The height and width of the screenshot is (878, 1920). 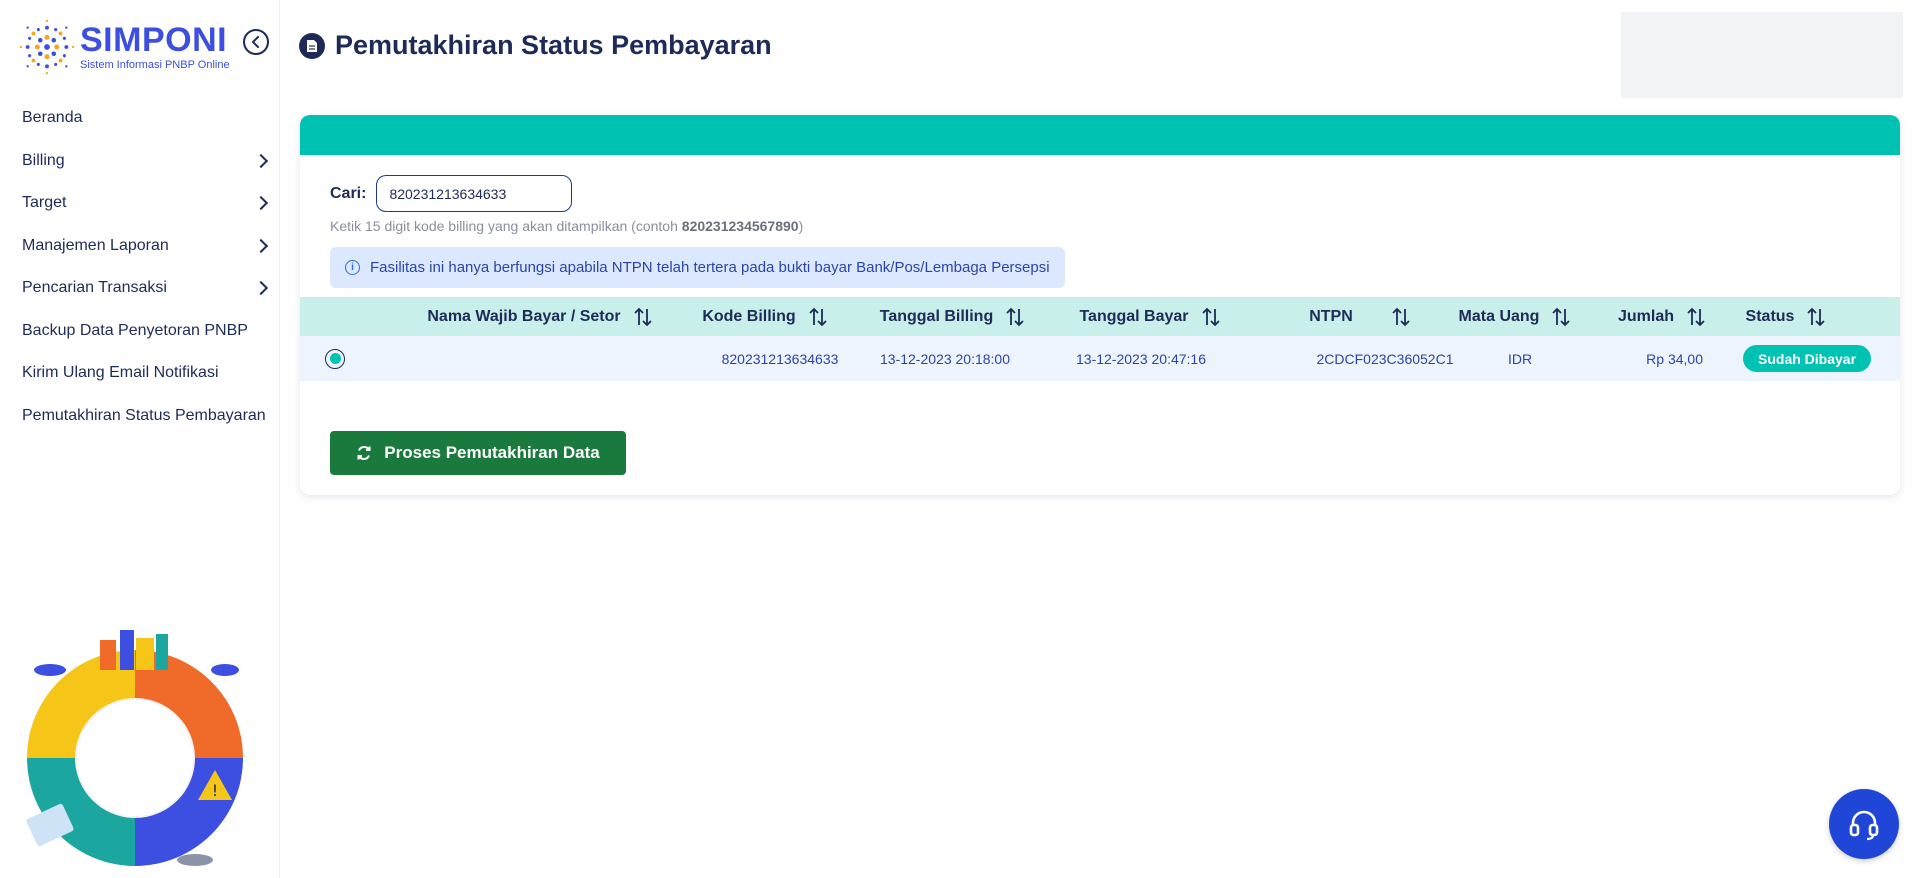 What do you see at coordinates (1770, 316) in the screenshot?
I see `column-header-label: Status` at bounding box center [1770, 316].